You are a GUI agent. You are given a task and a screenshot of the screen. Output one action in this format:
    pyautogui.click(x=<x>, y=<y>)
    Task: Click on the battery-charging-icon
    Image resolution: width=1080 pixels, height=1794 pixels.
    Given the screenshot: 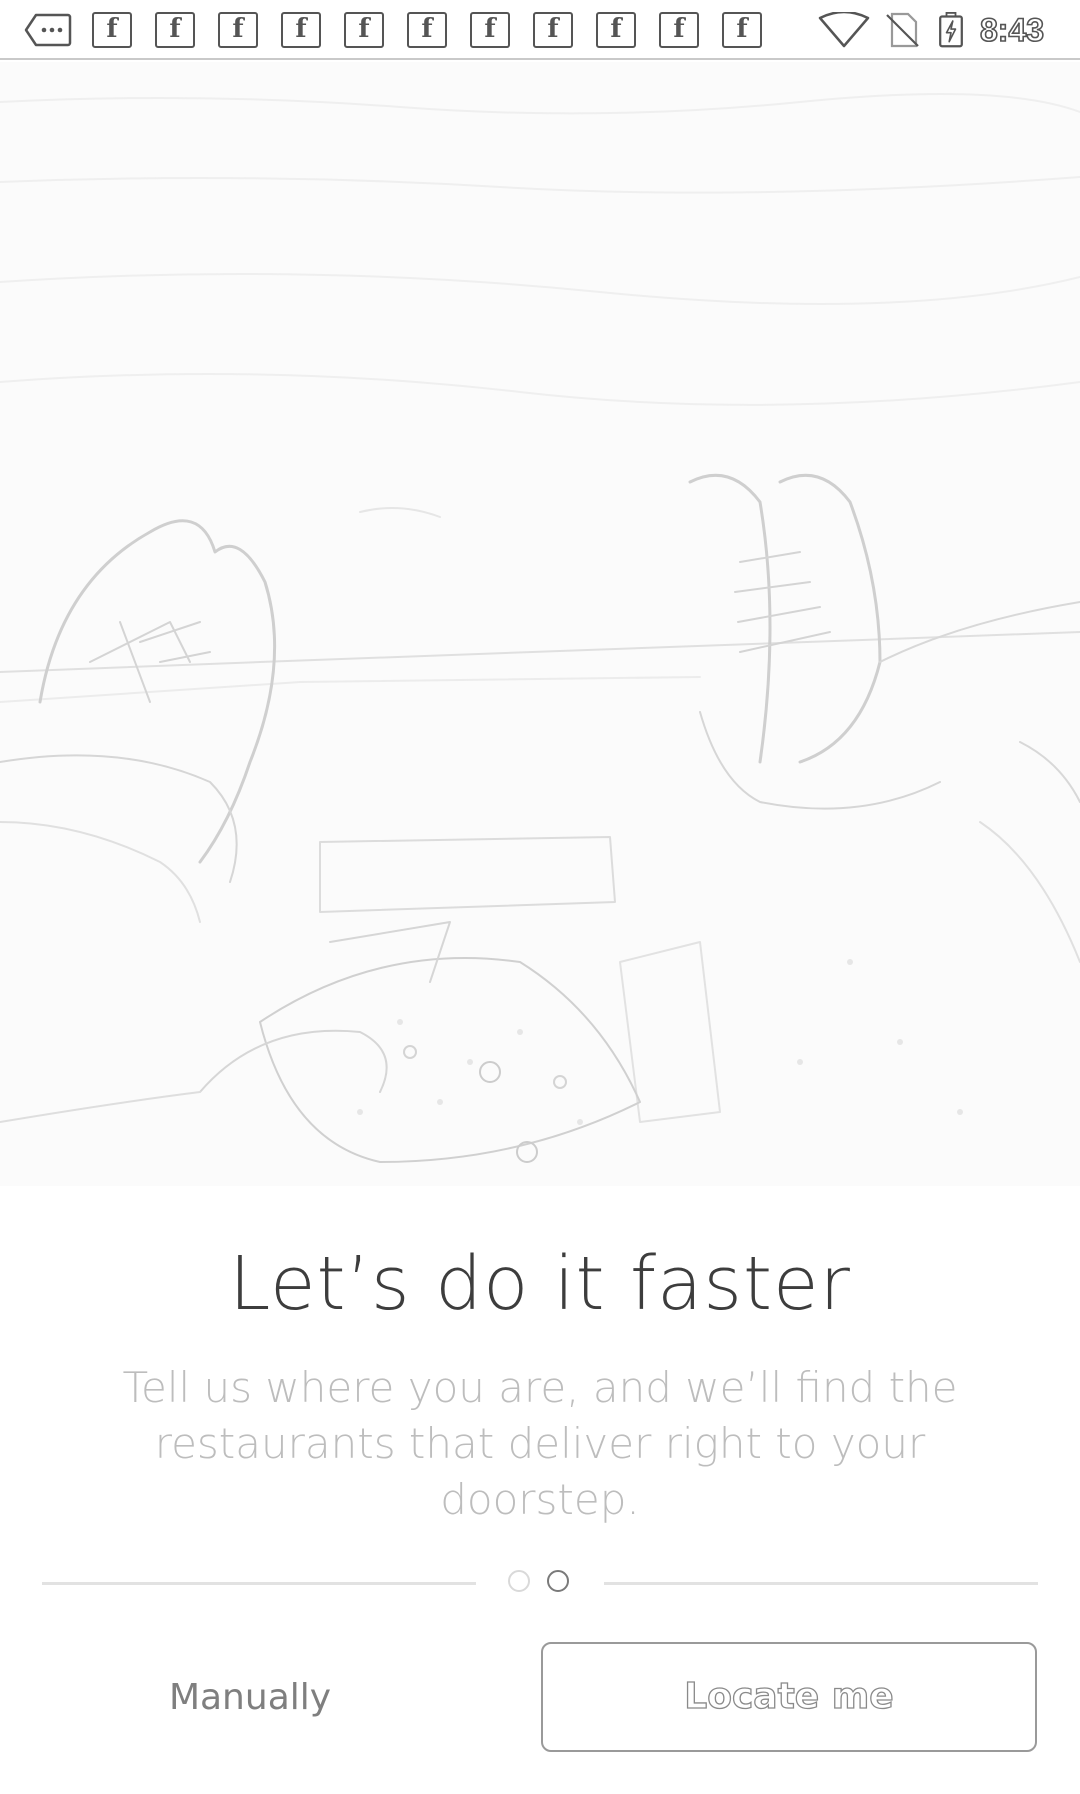 What is the action you would take?
    pyautogui.click(x=951, y=30)
    